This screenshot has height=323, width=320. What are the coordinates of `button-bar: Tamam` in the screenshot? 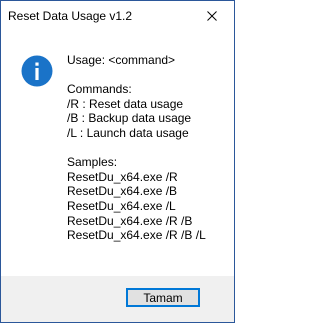 It's located at (117, 299).